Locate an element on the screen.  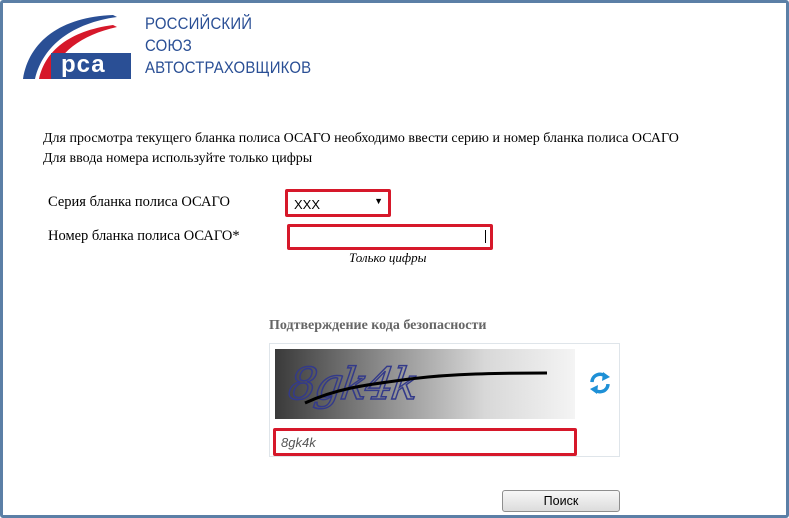
captcha-image: 8gk4k is located at coordinates (425, 384).